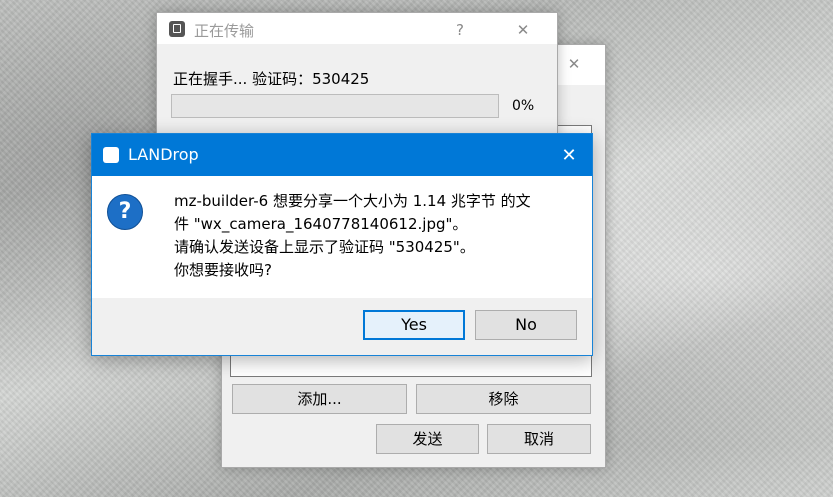 The height and width of the screenshot is (497, 833). What do you see at coordinates (163, 154) in the screenshot?
I see `dialog-title: LANDrop` at bounding box center [163, 154].